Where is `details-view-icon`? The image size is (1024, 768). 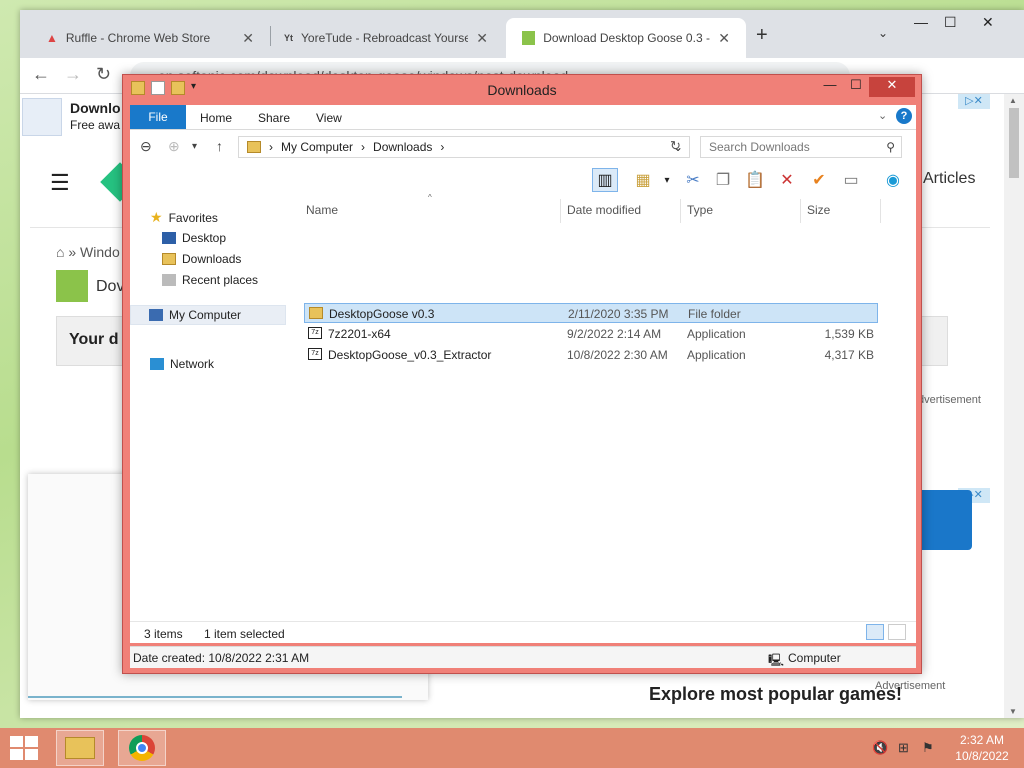
details-view-icon is located at coordinates (875, 632).